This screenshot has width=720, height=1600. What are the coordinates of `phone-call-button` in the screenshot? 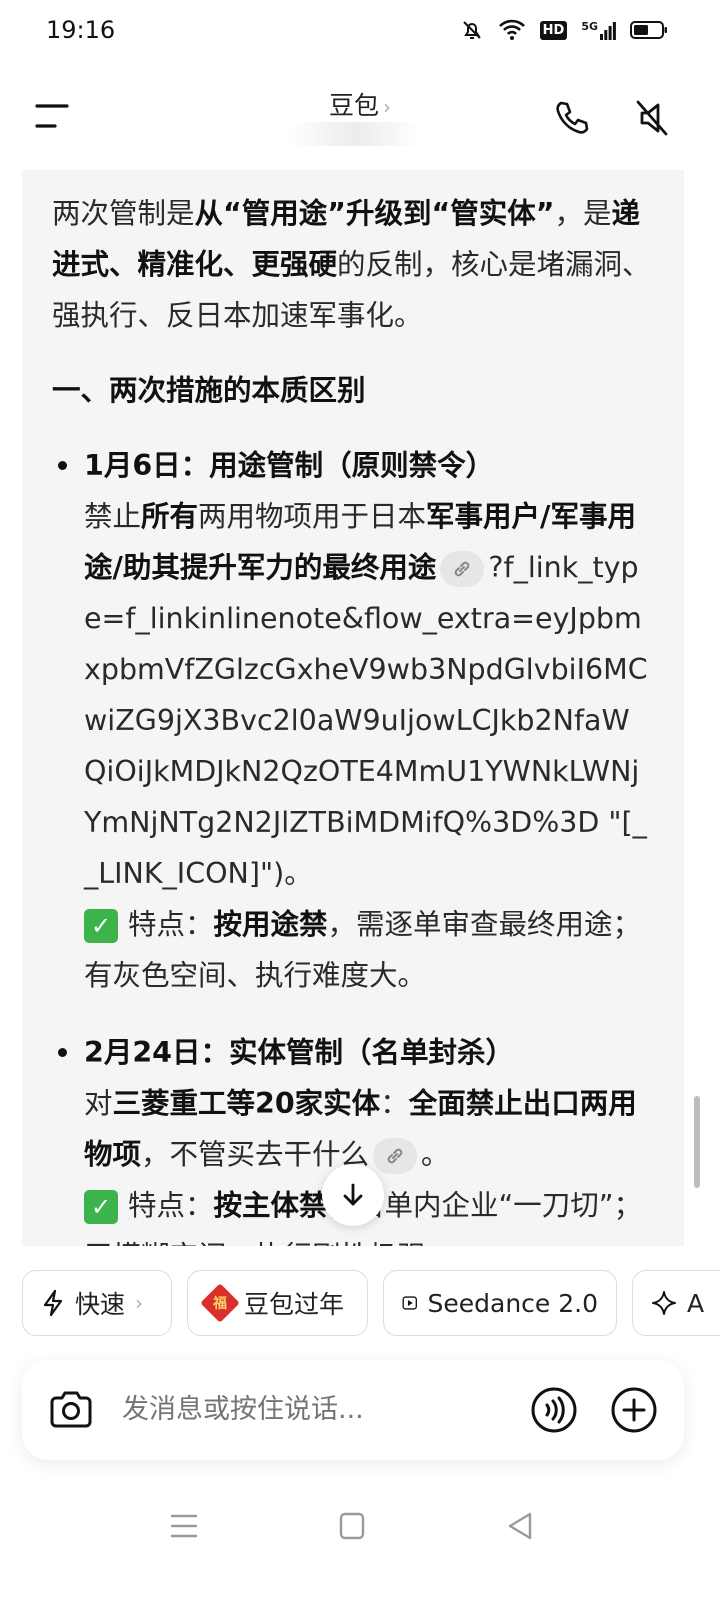 It's located at (572, 118).